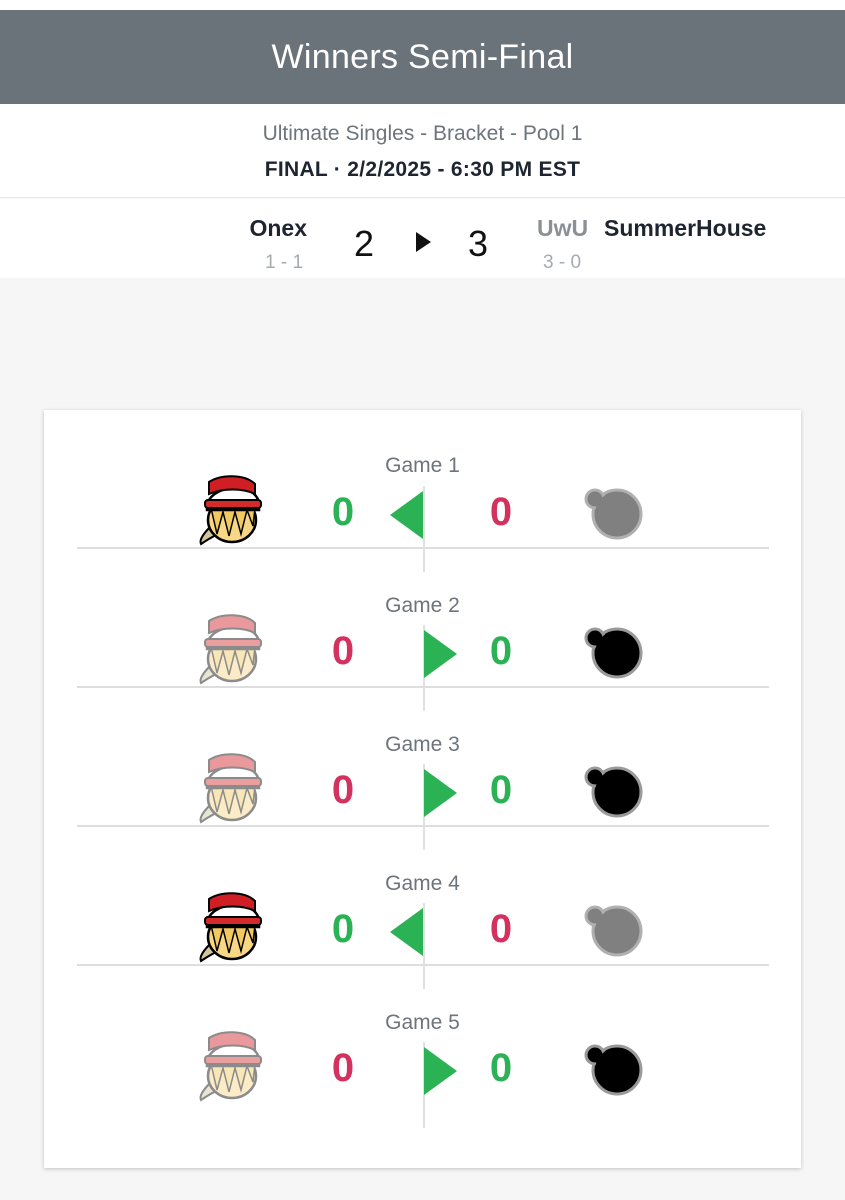 The width and height of the screenshot is (845, 1200). I want to click on game-row: Game 4 0 0, so click(422, 908).